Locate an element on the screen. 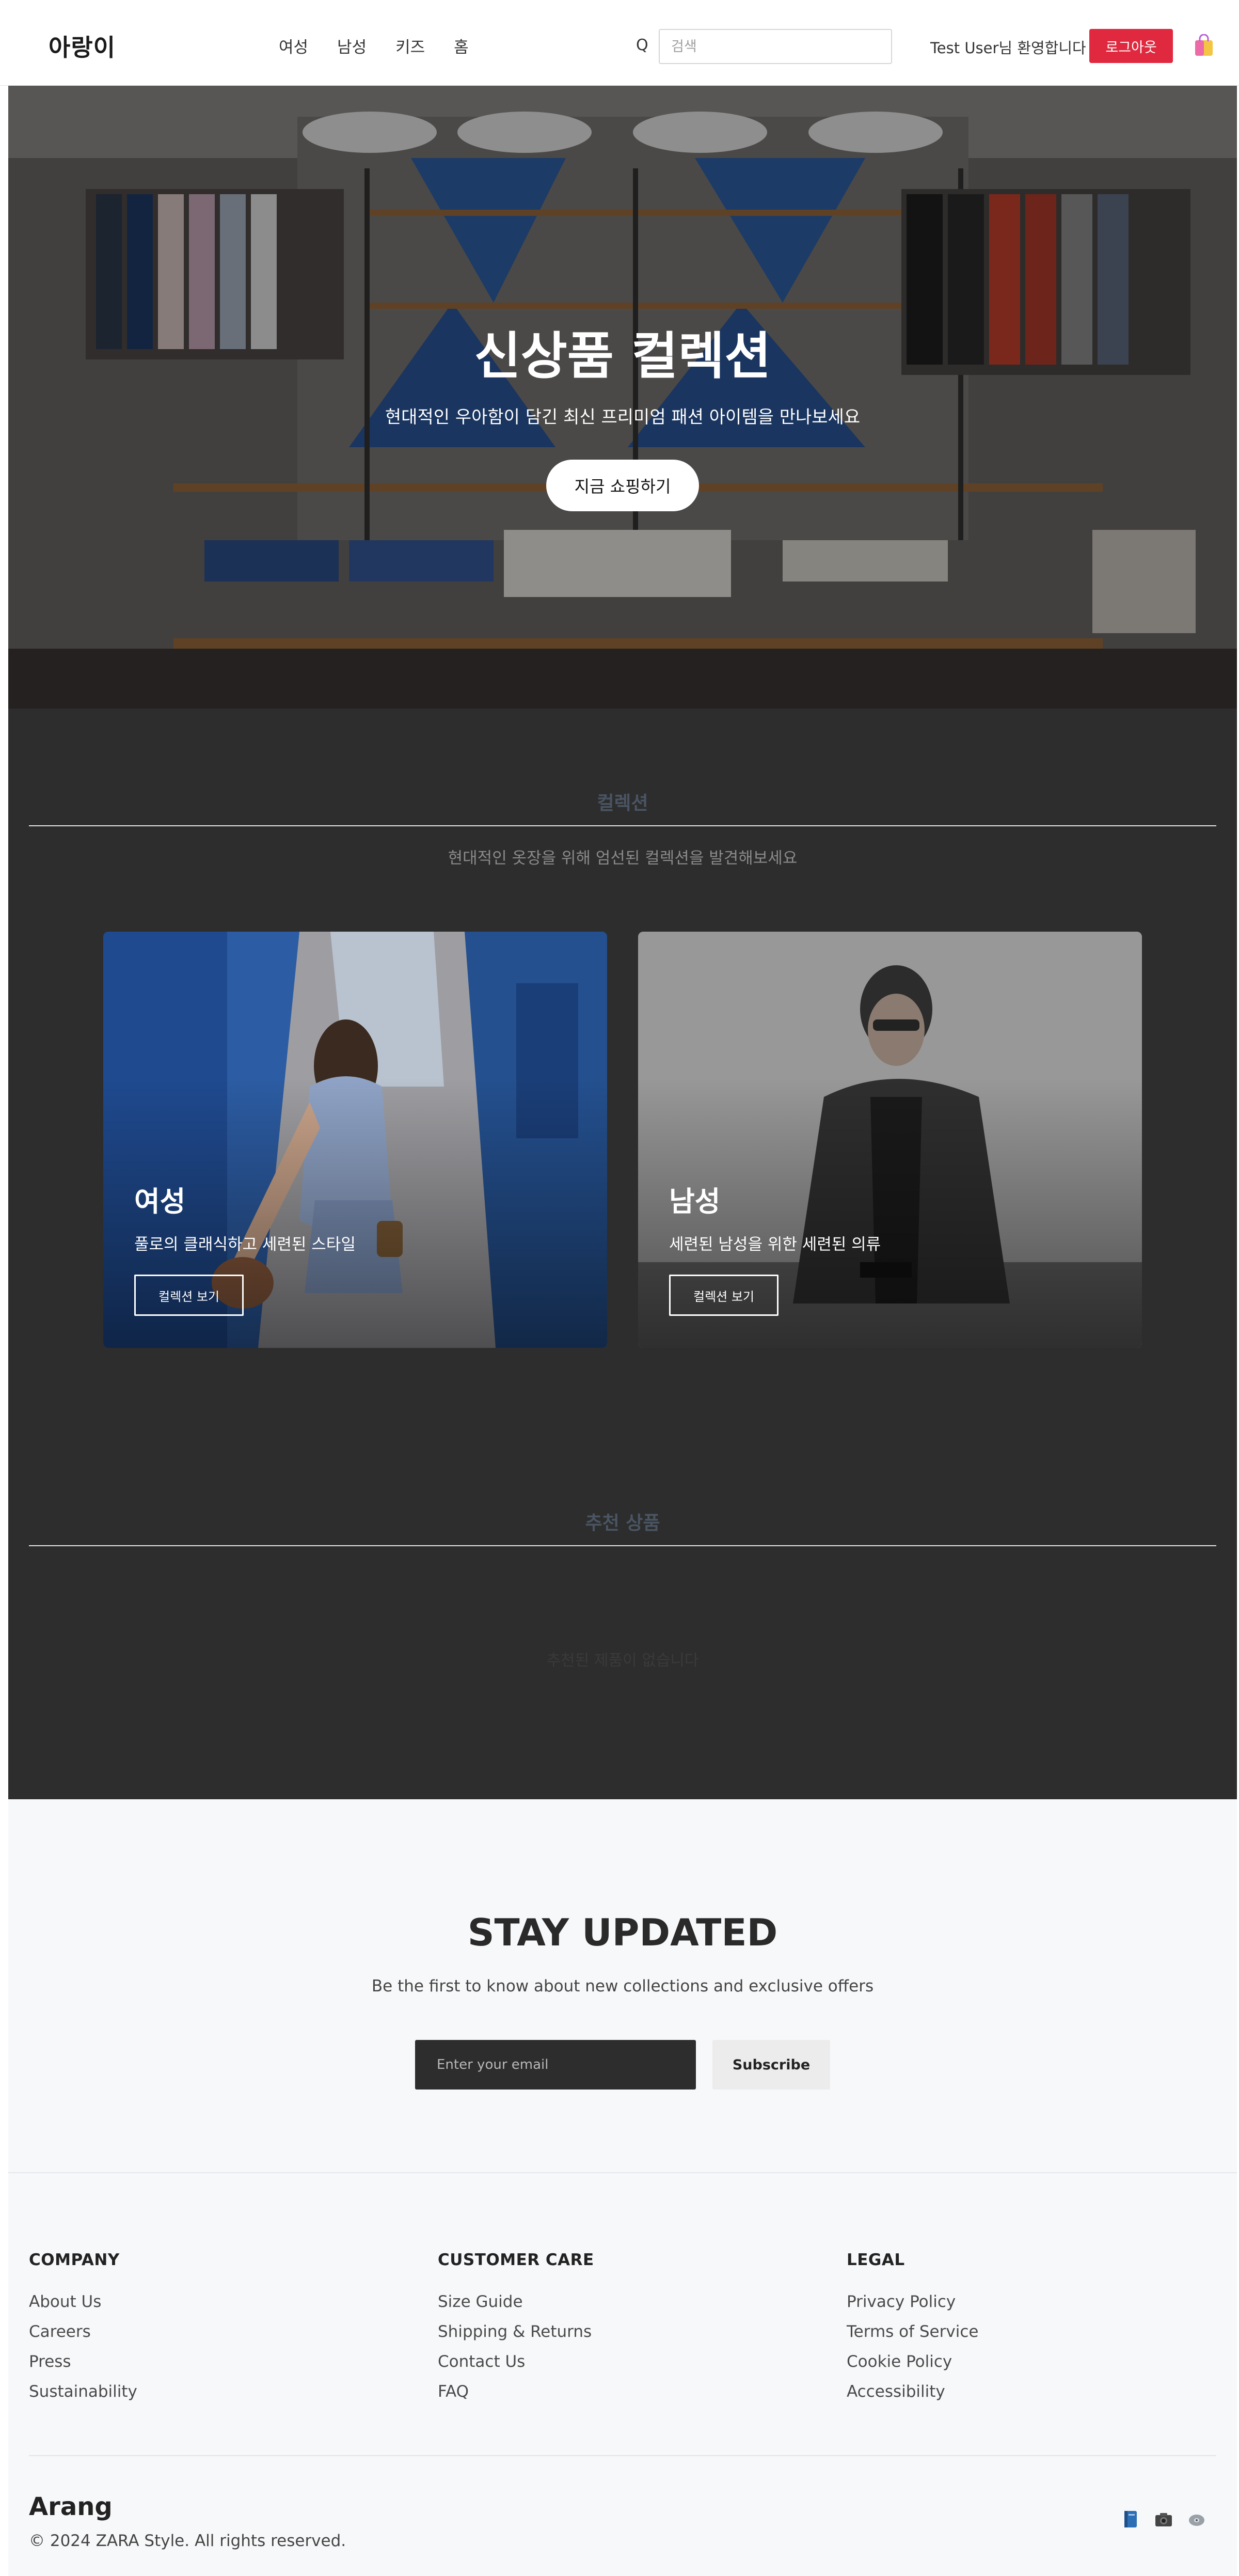  footer-link-contact: Contact Us is located at coordinates (516, 2367).